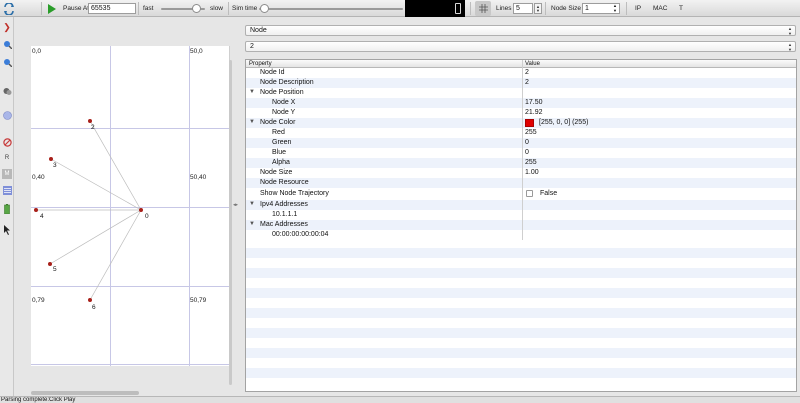 The height and width of the screenshot is (403, 800). Describe the element at coordinates (198, 300) in the screenshot. I see `coord-label-bottom-right: 50,79` at that location.